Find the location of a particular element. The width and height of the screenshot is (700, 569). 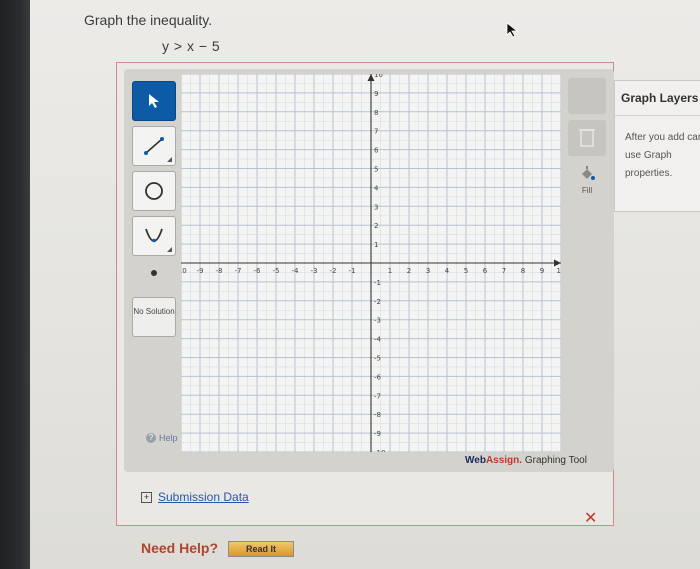

x-tick-label: 3 is located at coordinates (428, 271).